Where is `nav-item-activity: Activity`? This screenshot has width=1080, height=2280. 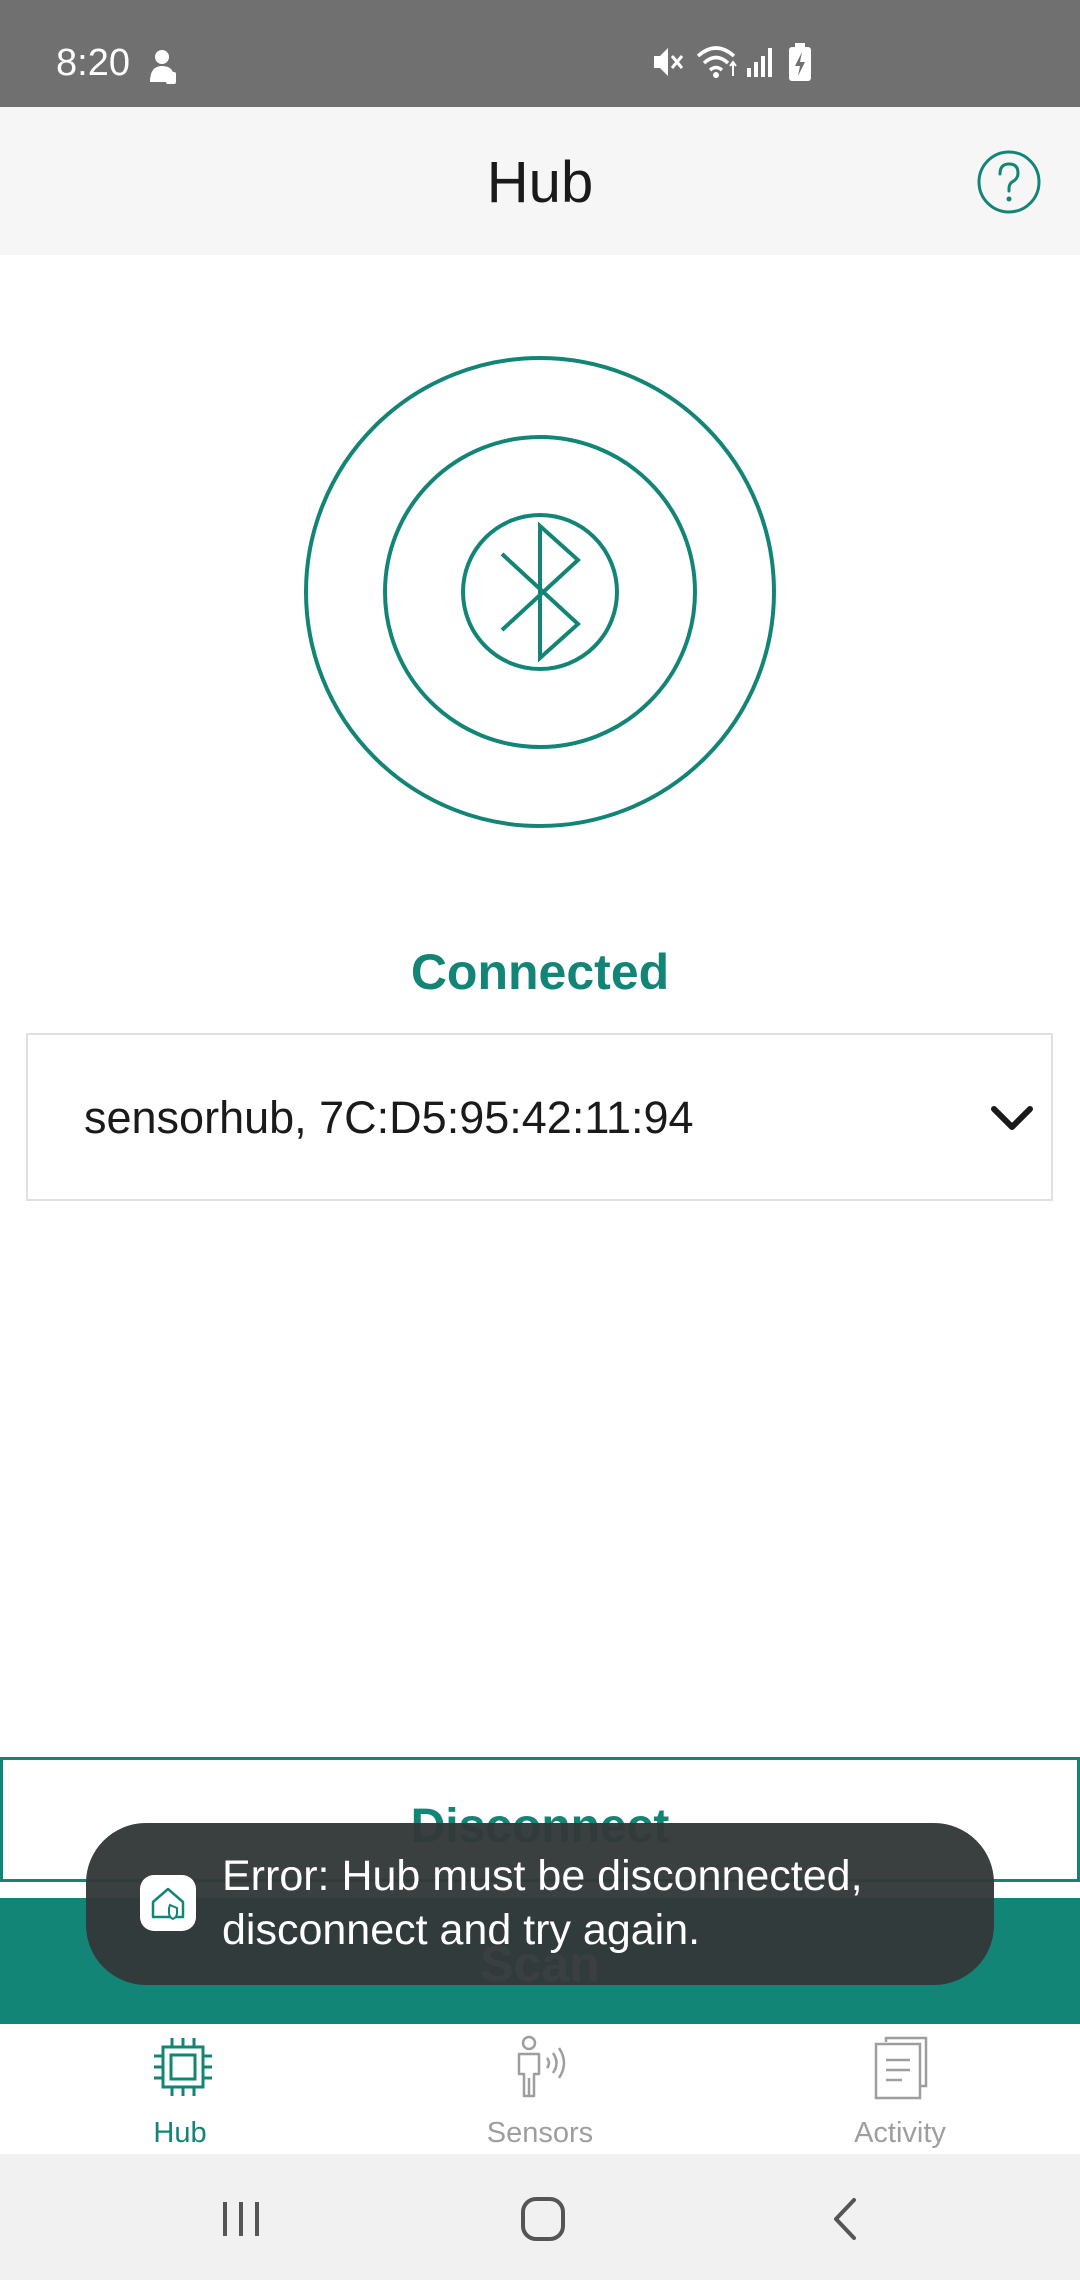
nav-item-activity: Activity is located at coordinates (900, 2089).